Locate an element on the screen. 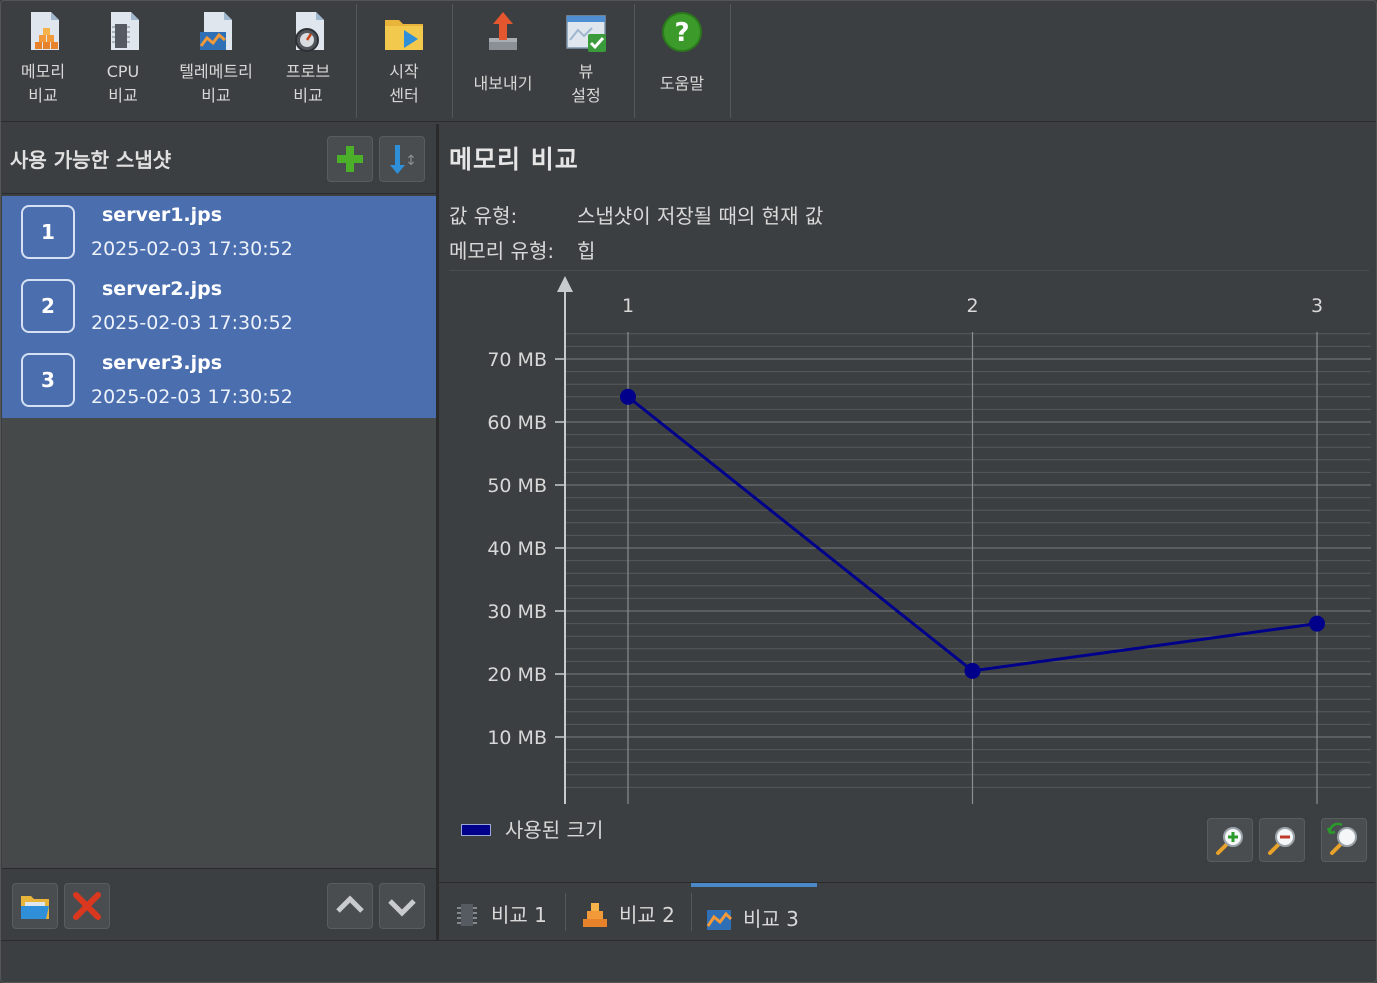 The height and width of the screenshot is (983, 1377). y-tick-label: 60 MB is located at coordinates (517, 423).